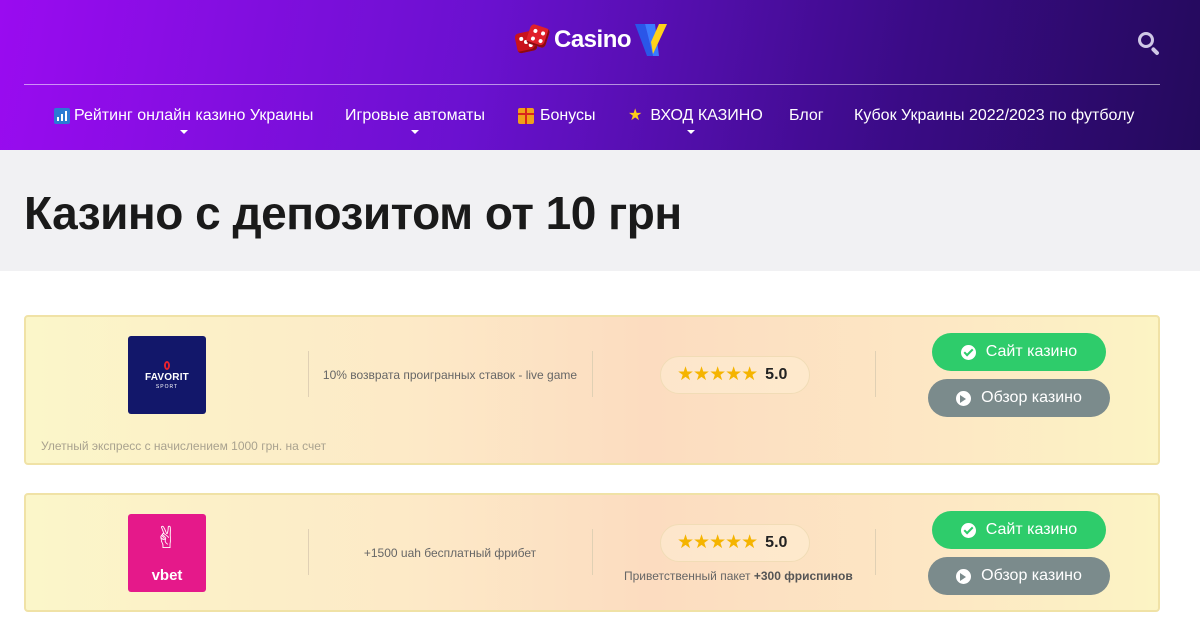  What do you see at coordinates (592, 84) in the screenshot?
I see `header-divider` at bounding box center [592, 84].